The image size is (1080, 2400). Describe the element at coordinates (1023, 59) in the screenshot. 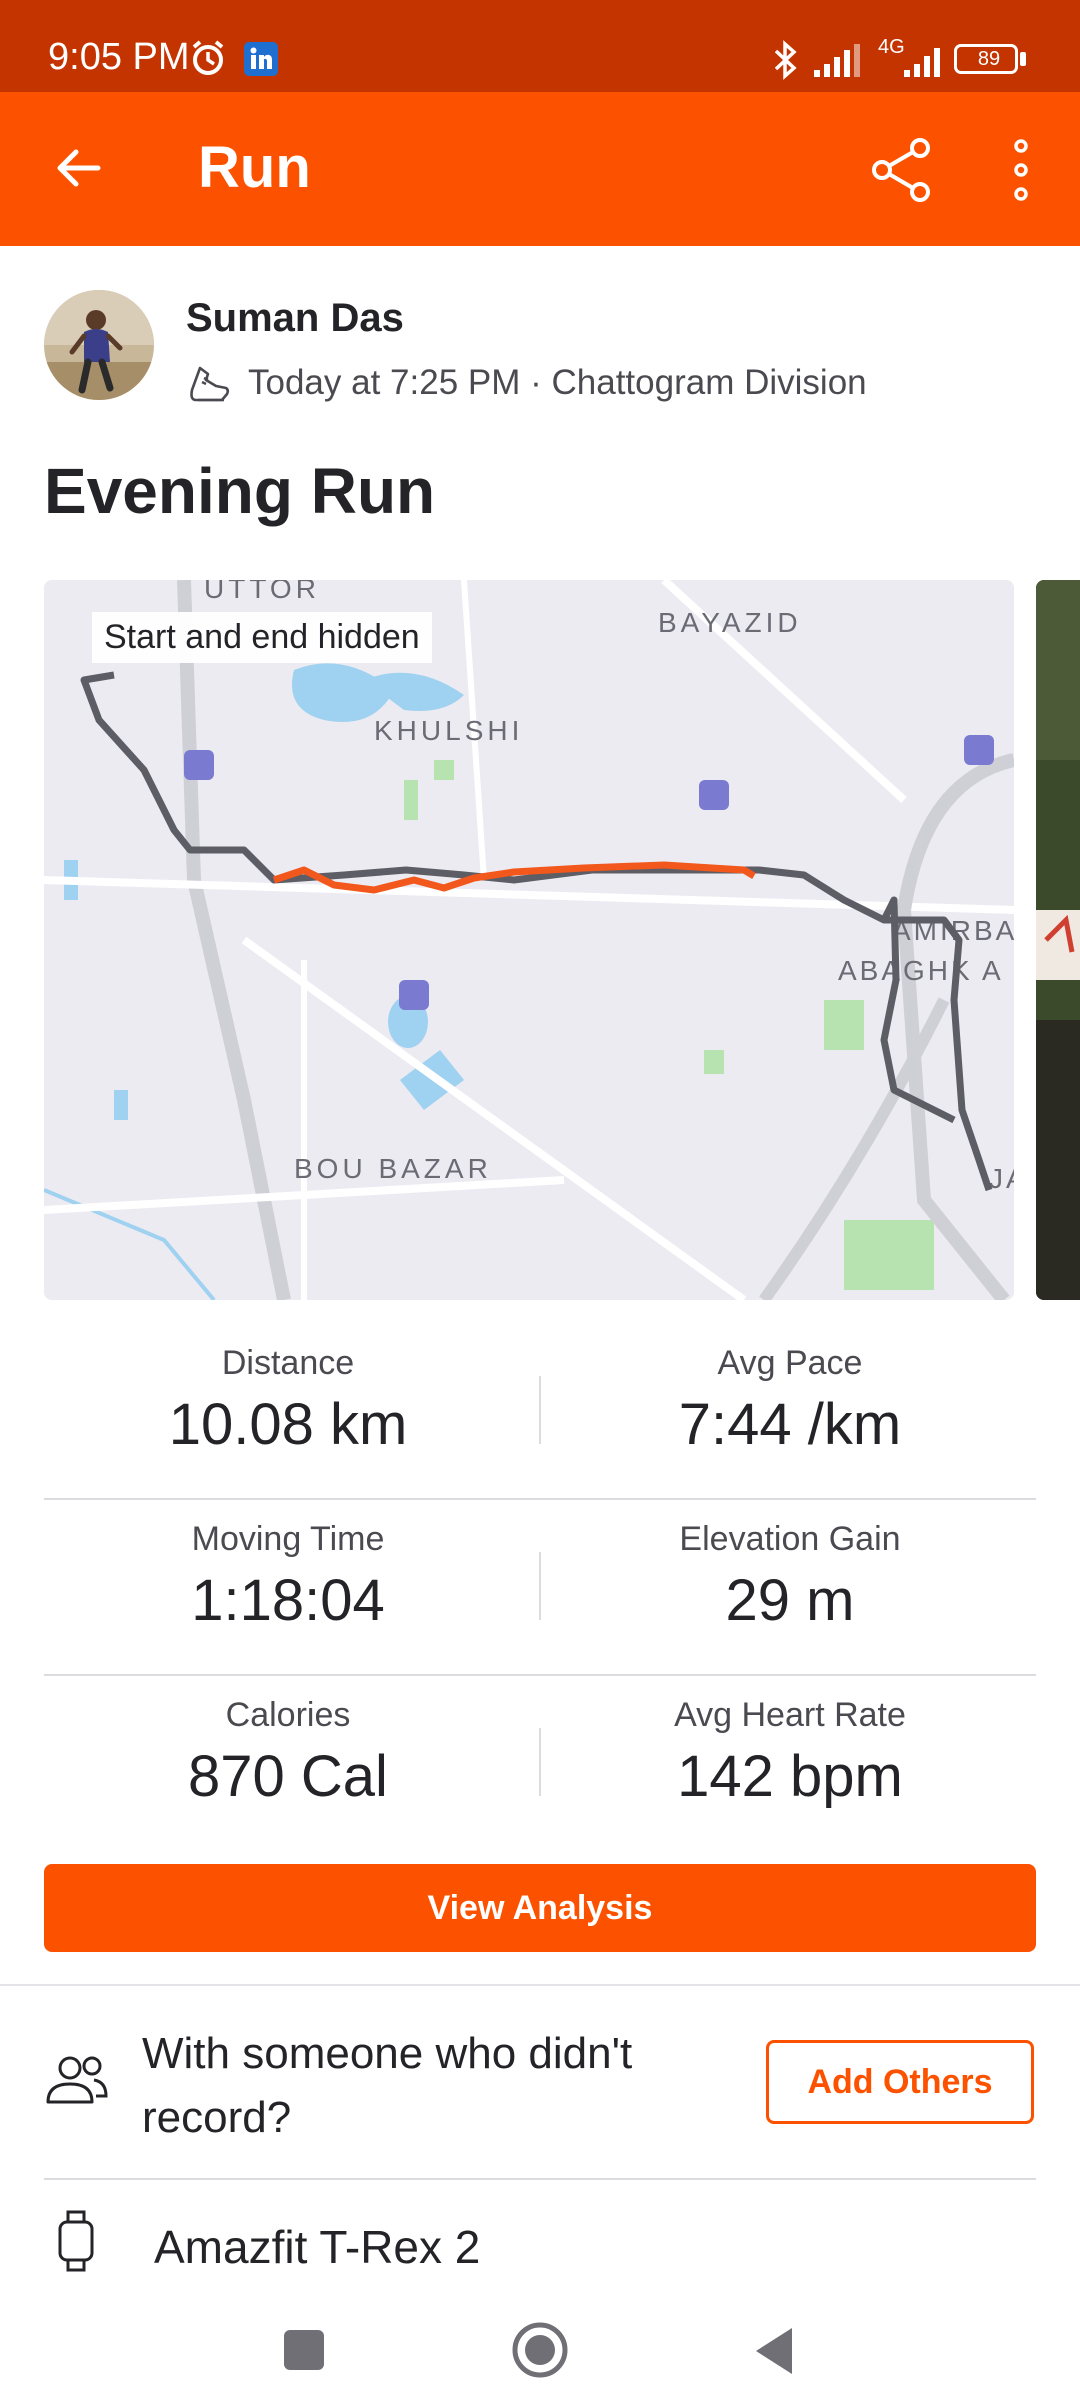

I see `battery-tip` at that location.